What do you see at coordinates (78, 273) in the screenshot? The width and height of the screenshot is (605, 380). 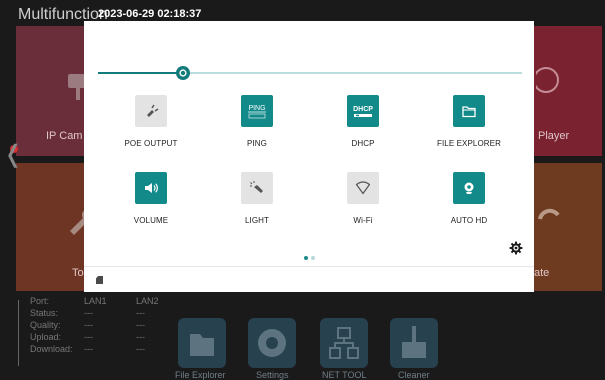 I see `tile-label: To` at bounding box center [78, 273].